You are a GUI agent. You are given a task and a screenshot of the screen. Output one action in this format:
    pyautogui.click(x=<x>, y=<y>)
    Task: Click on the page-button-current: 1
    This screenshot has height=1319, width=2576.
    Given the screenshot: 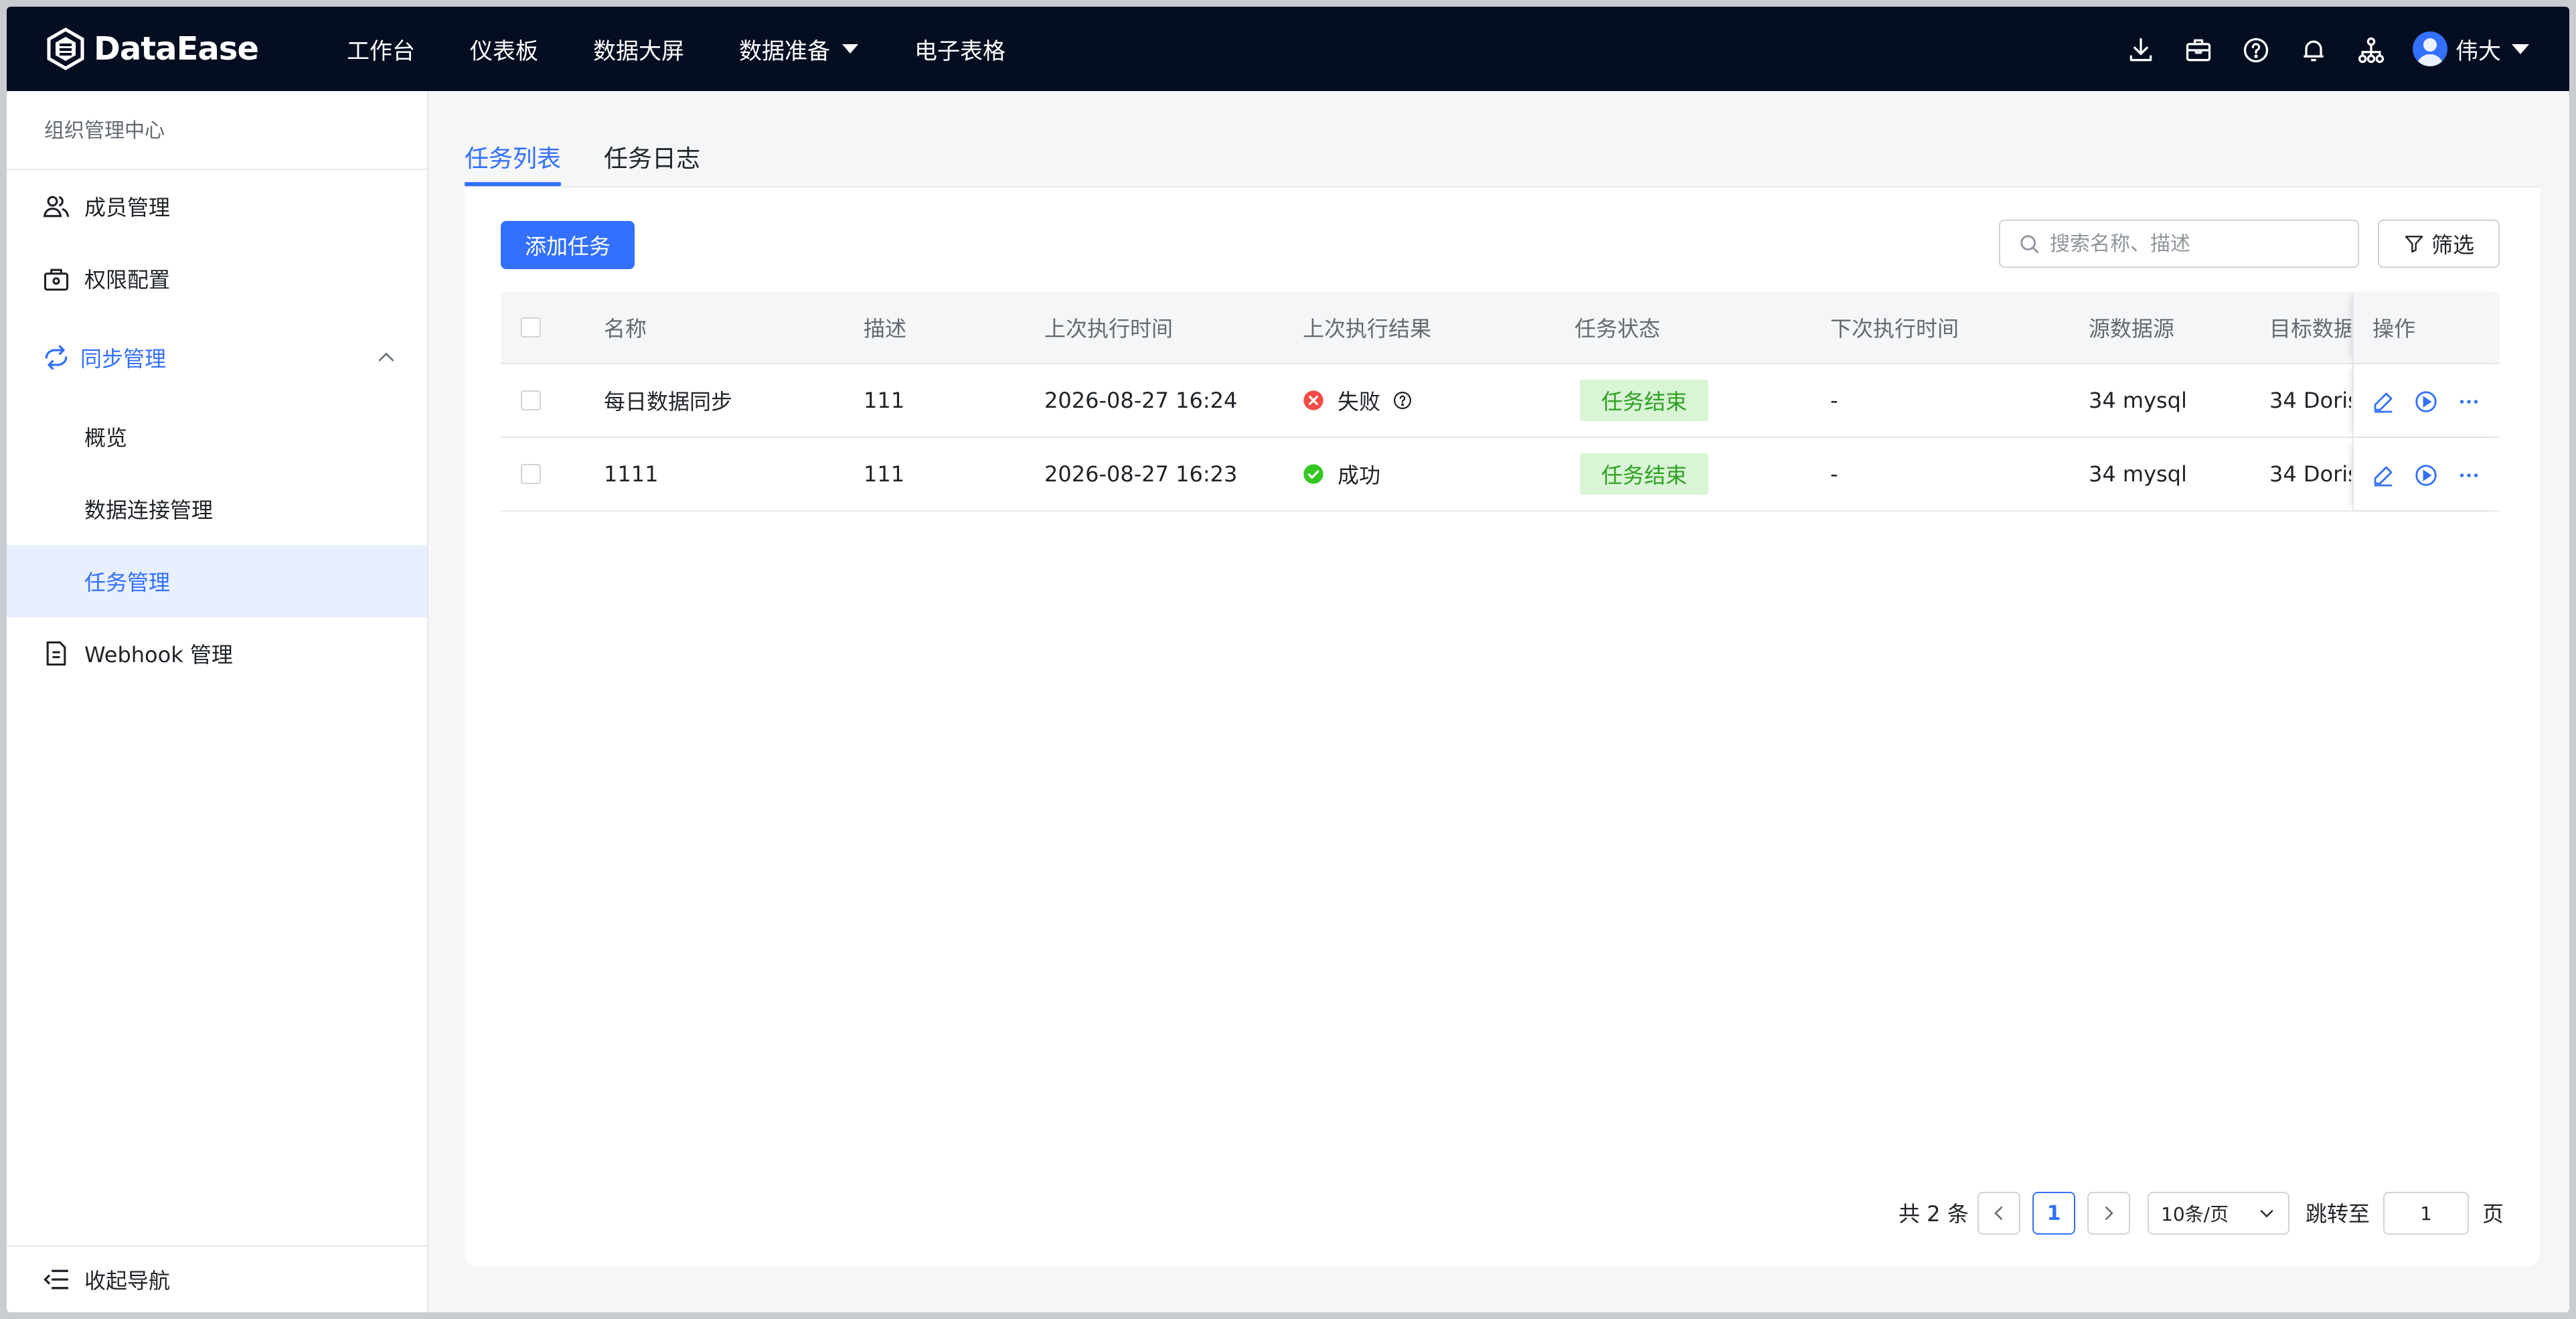 What is the action you would take?
    pyautogui.click(x=2053, y=1213)
    